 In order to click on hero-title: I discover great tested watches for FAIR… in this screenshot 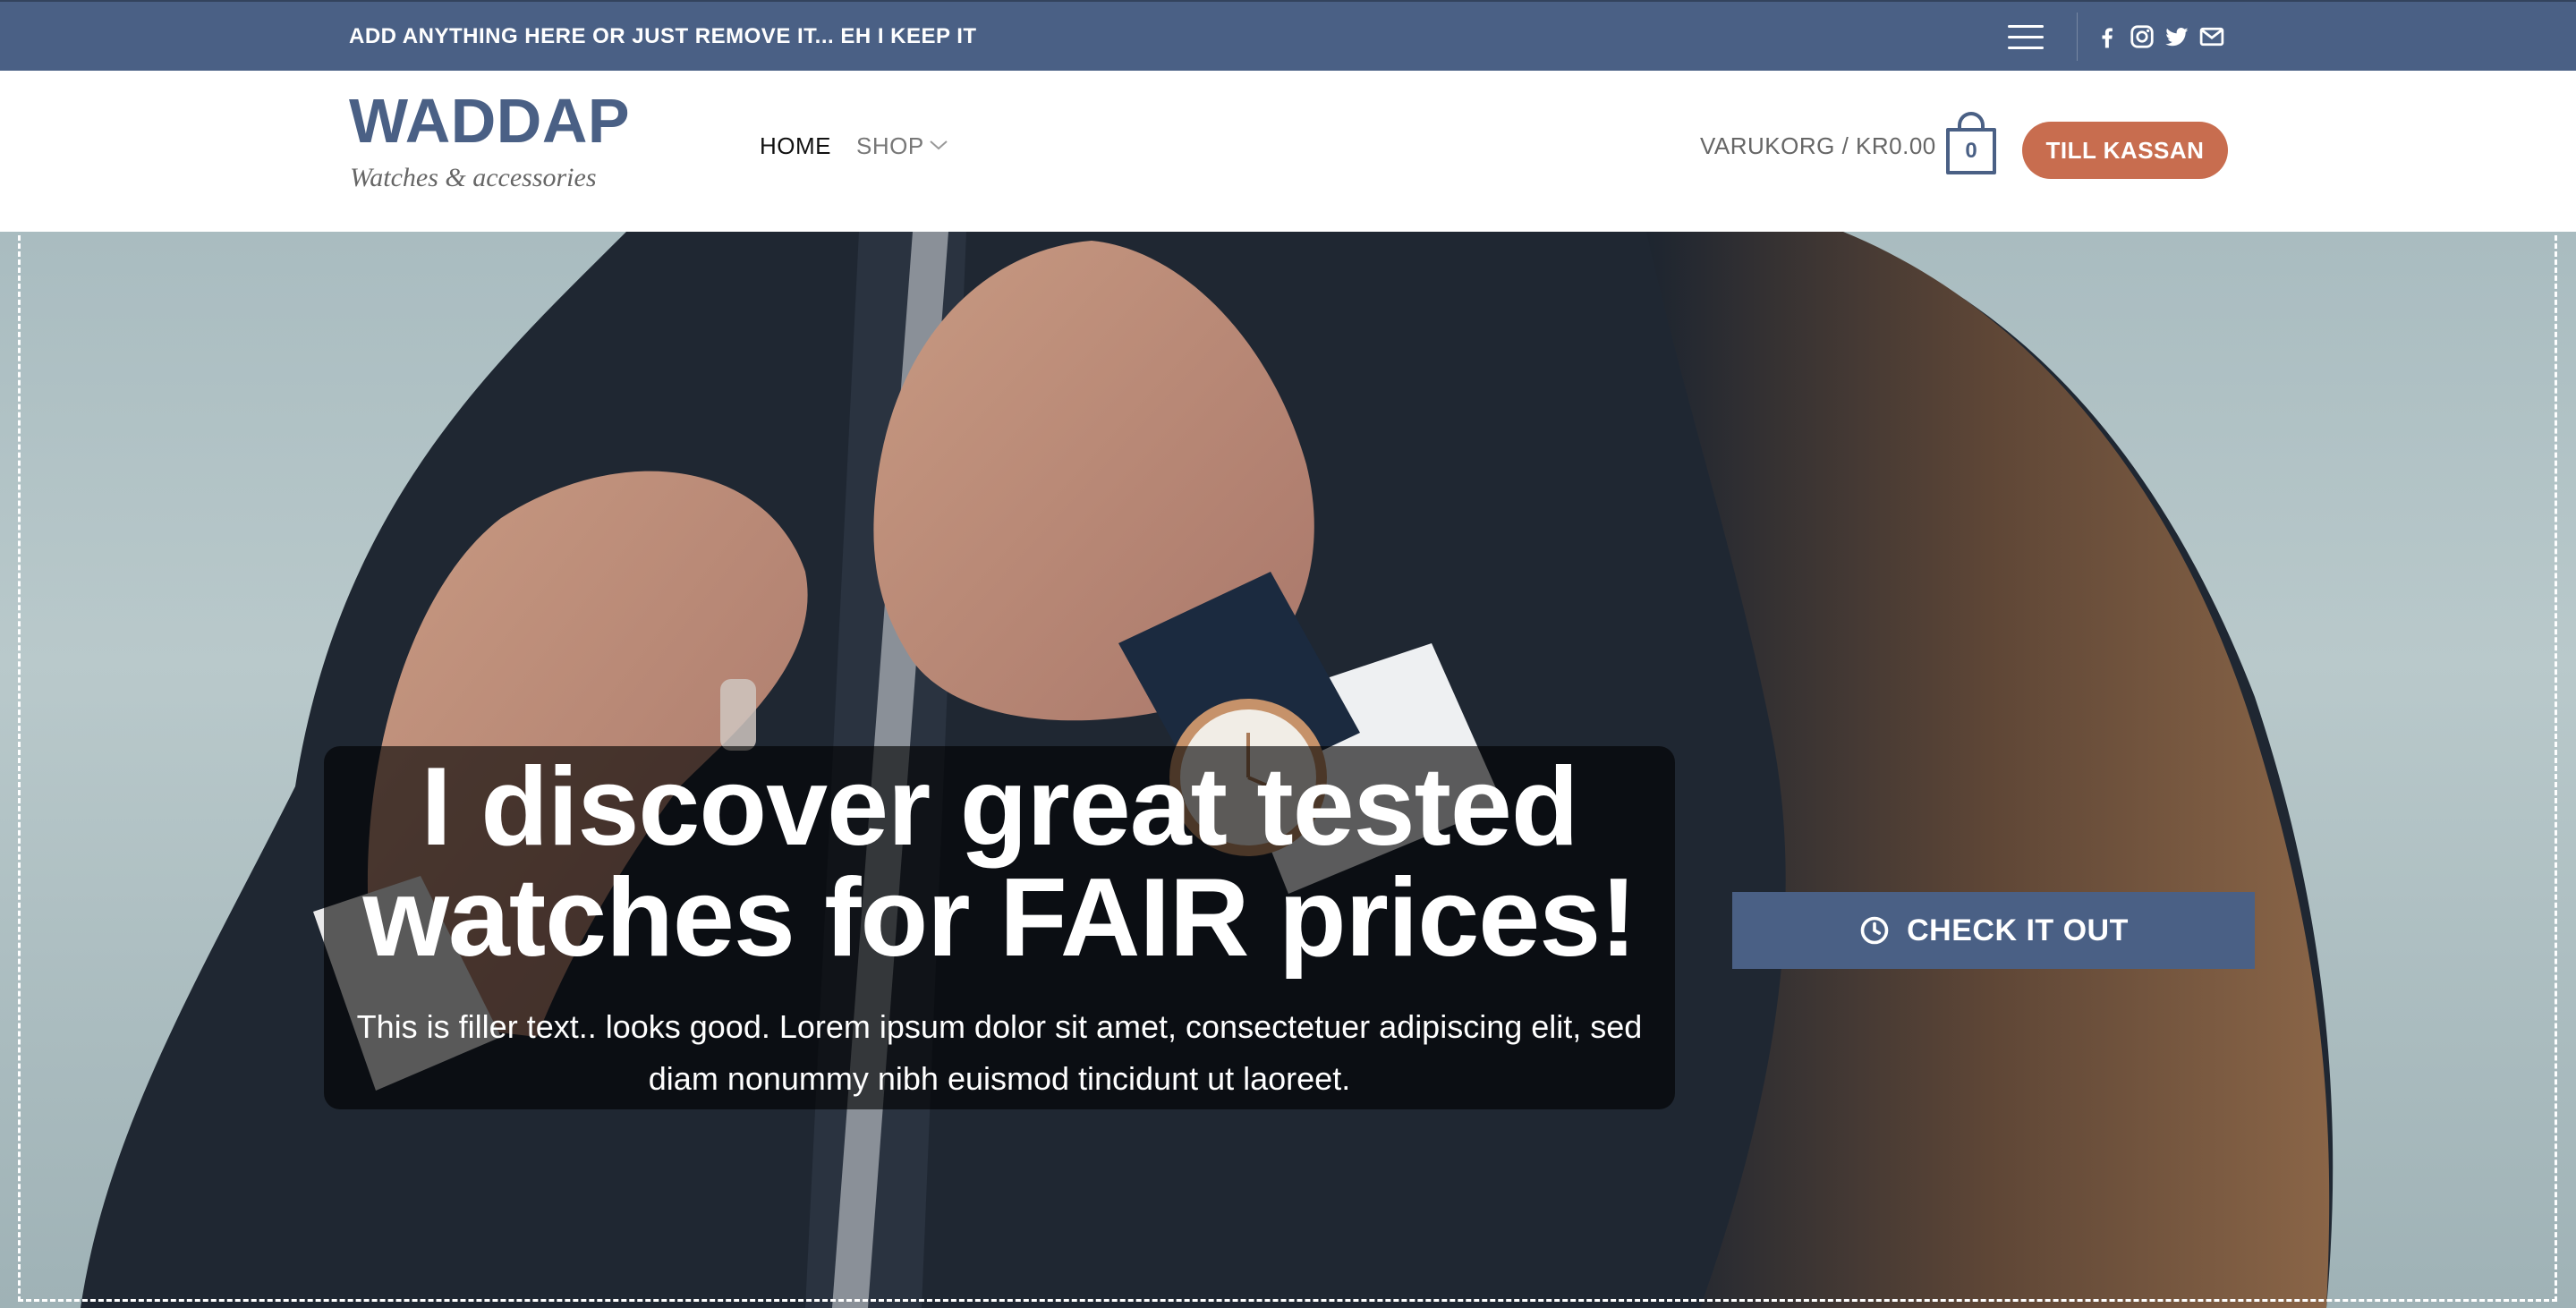, I will do `click(1000, 862)`.